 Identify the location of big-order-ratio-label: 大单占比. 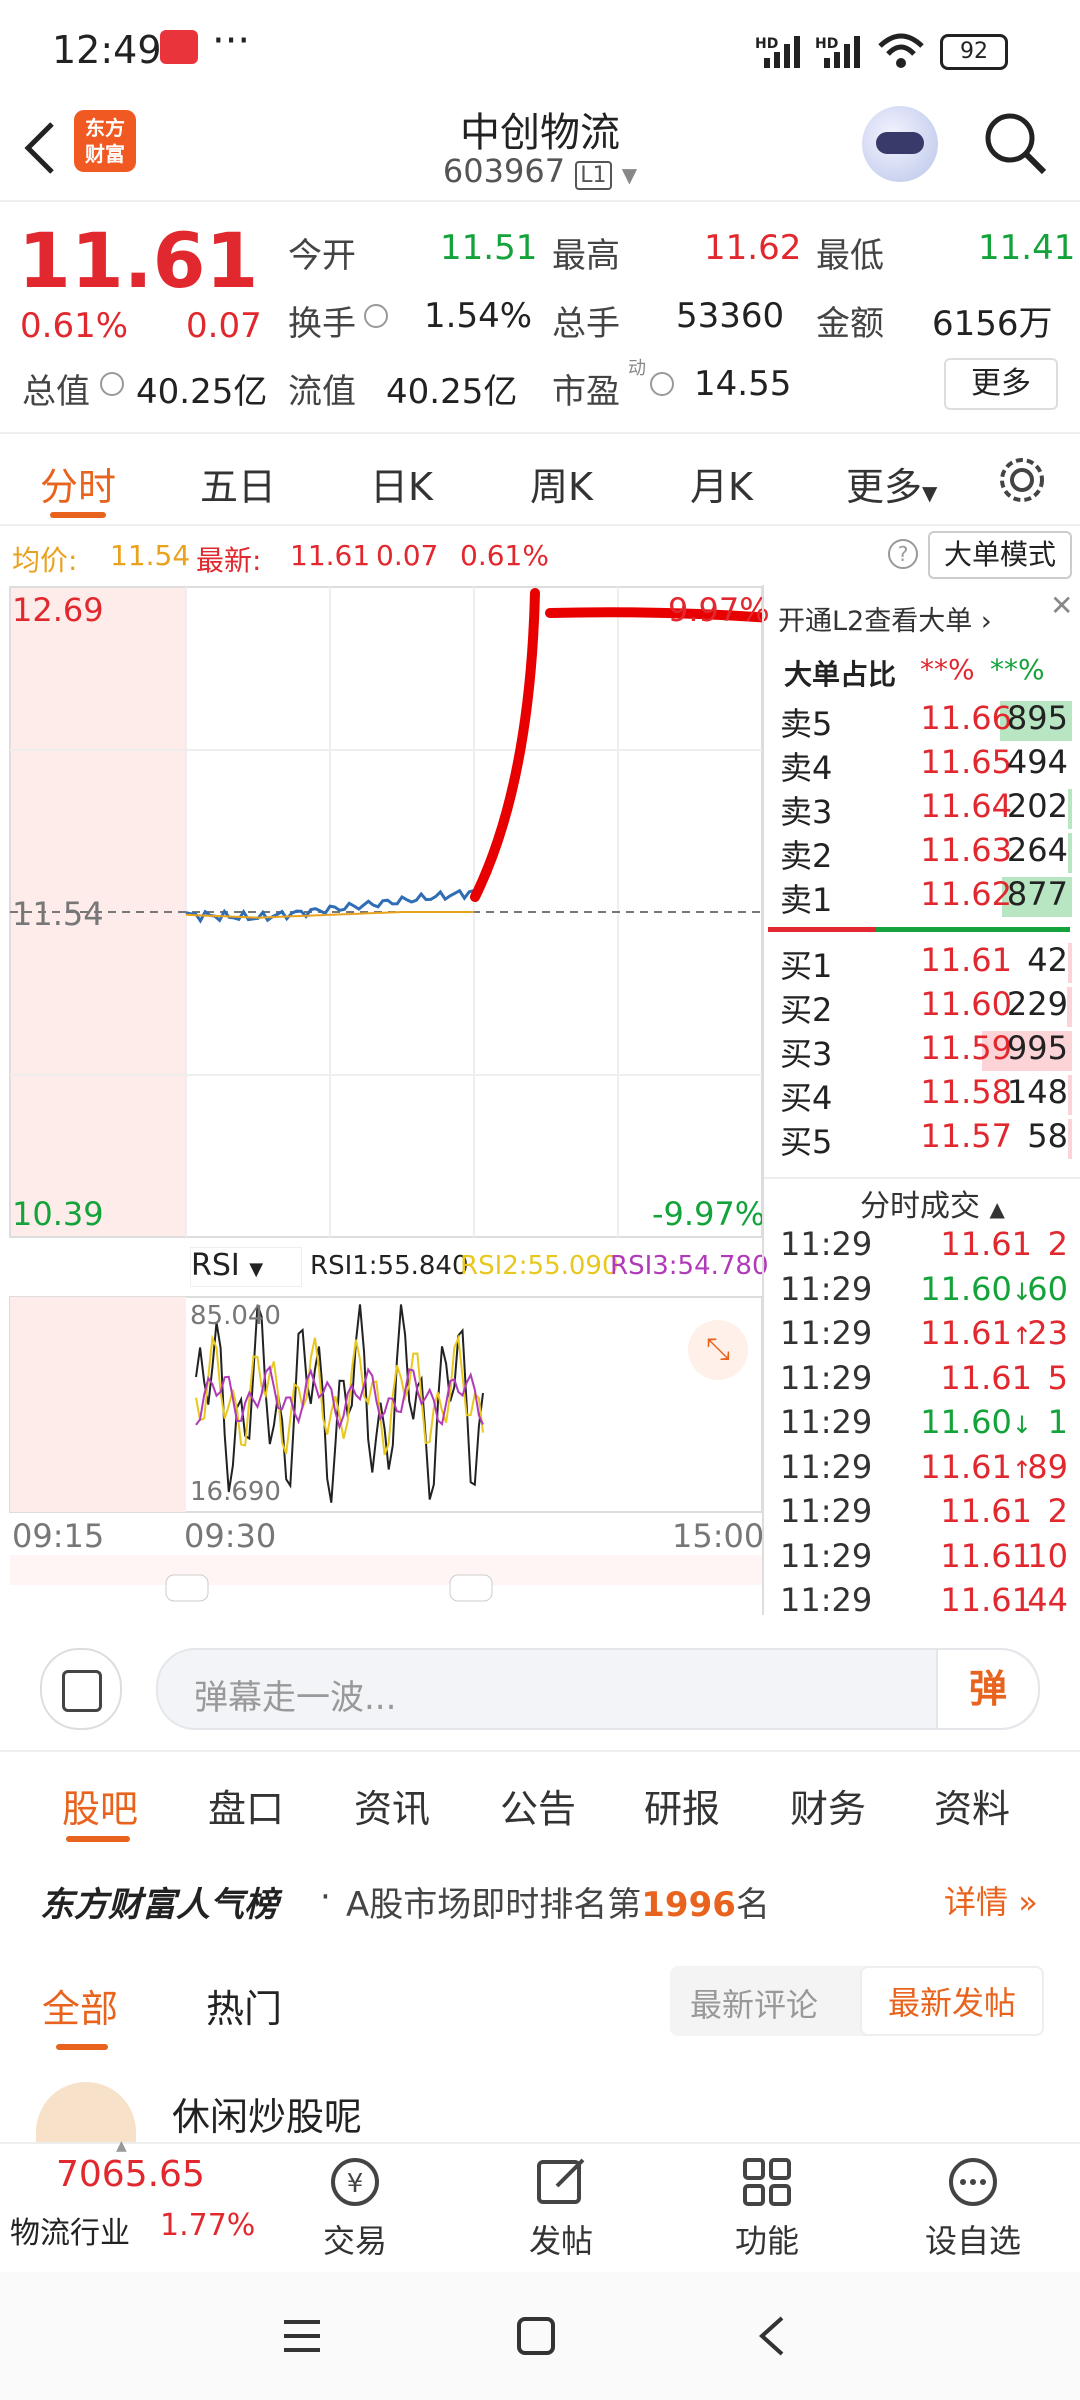
(840, 674).